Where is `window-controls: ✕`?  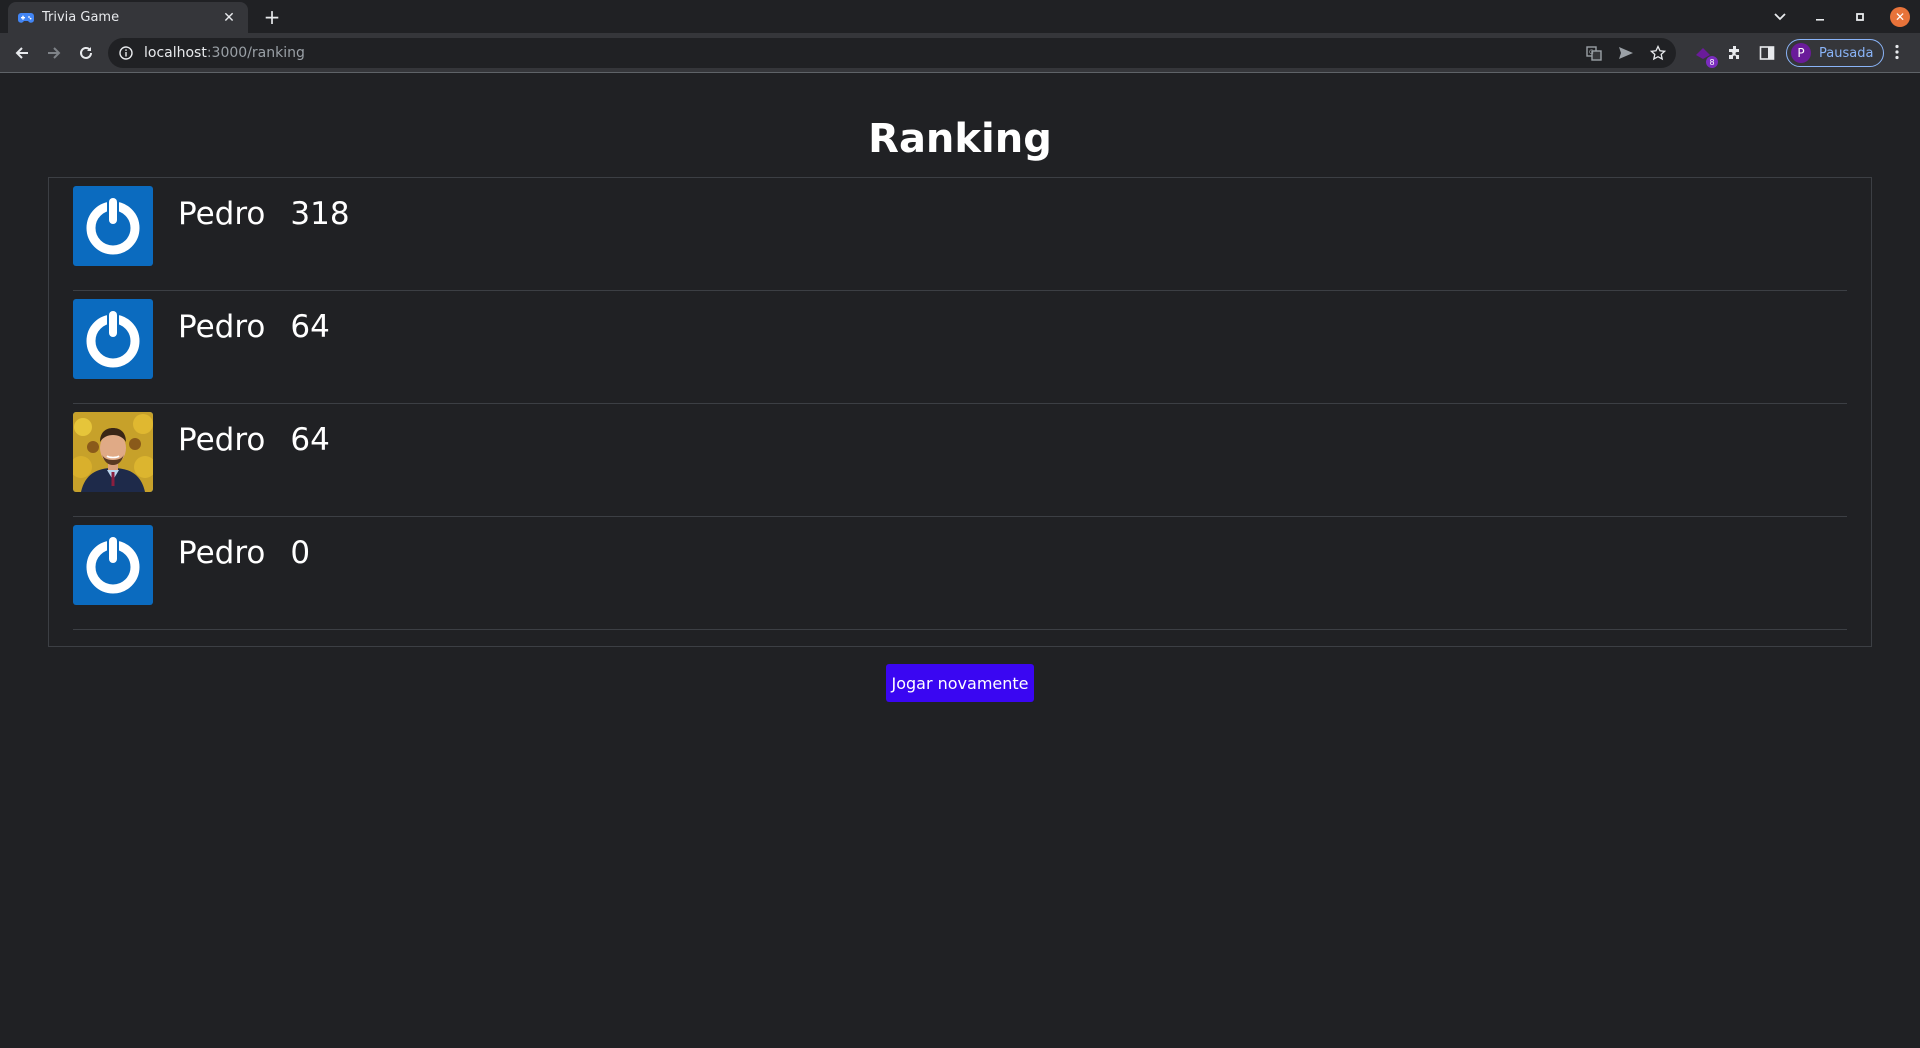 window-controls: ✕ is located at coordinates (1840, 16).